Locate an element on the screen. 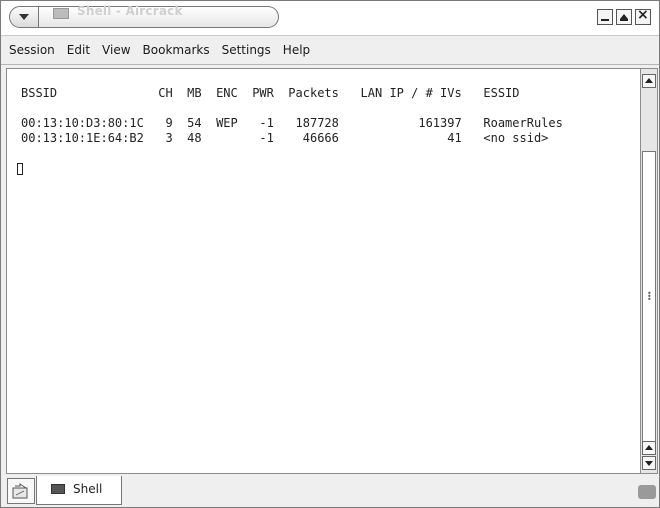 Image resolution: width=660 pixels, height=508 pixels. scroll-up-button-lower is located at coordinates (649, 448).